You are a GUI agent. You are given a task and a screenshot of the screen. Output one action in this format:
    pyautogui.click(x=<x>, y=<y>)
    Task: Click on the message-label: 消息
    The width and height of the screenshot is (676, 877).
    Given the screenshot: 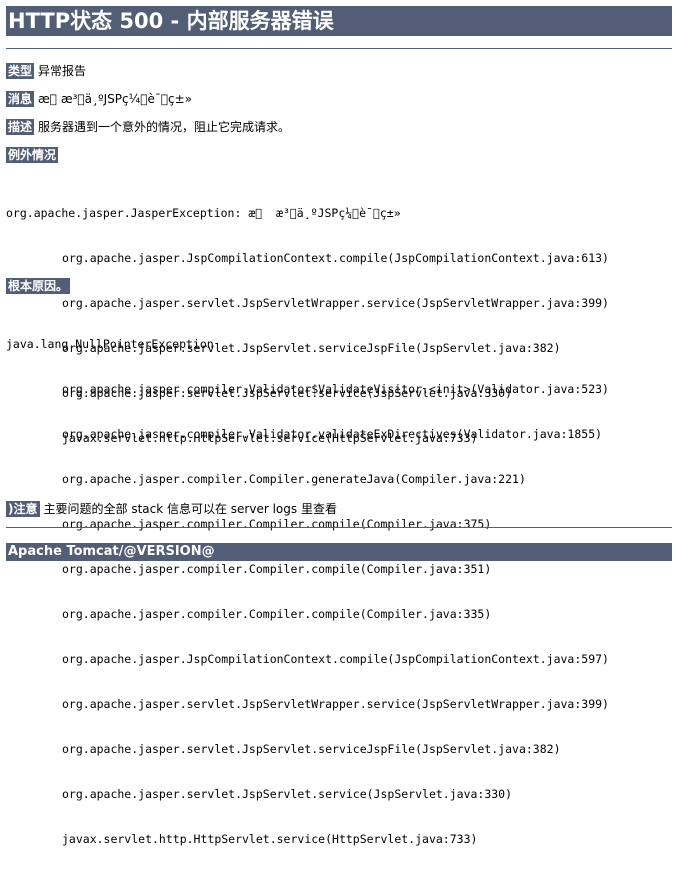 What is the action you would take?
    pyautogui.click(x=20, y=99)
    